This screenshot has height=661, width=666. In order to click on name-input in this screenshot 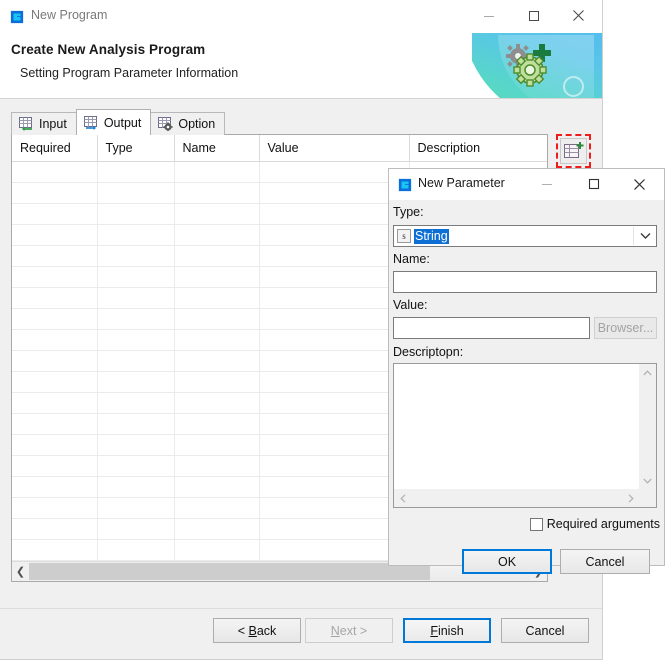, I will do `click(525, 282)`.